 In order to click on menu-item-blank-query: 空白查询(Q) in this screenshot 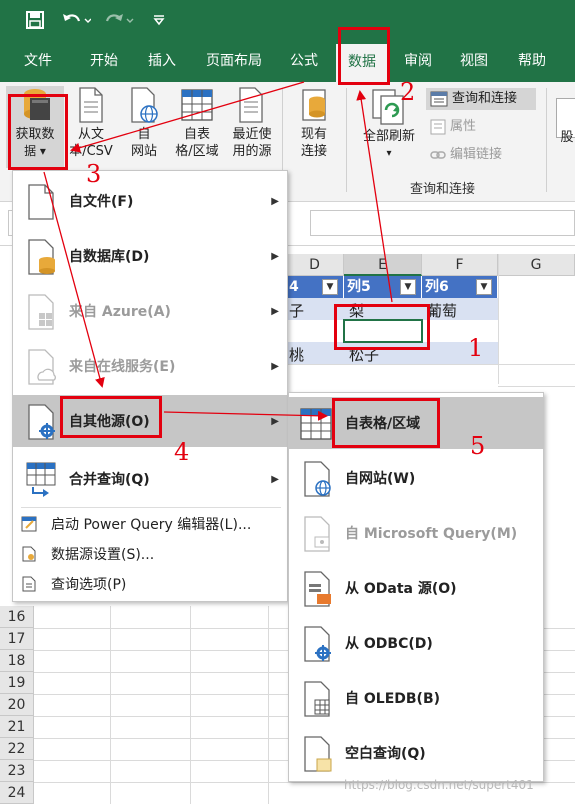, I will do `click(416, 753)`.